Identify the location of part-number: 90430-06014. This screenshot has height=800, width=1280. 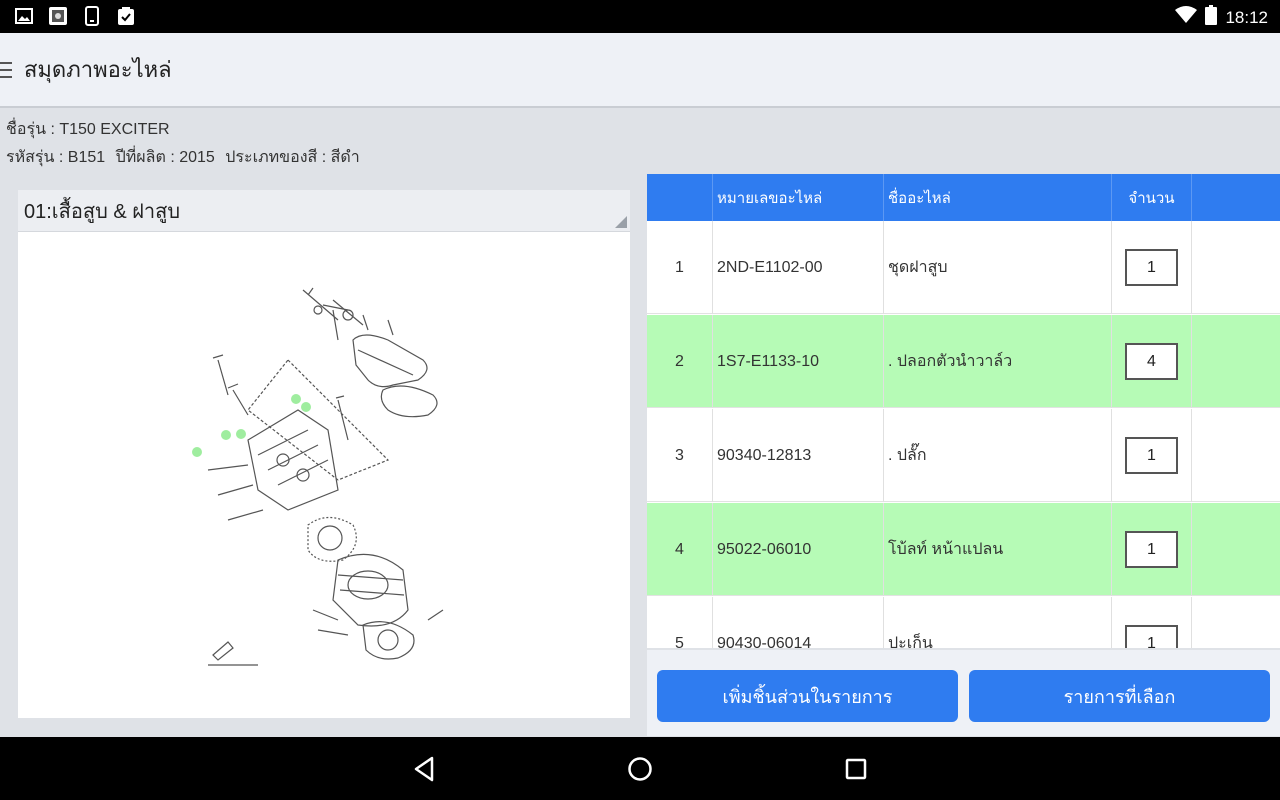
(798, 622).